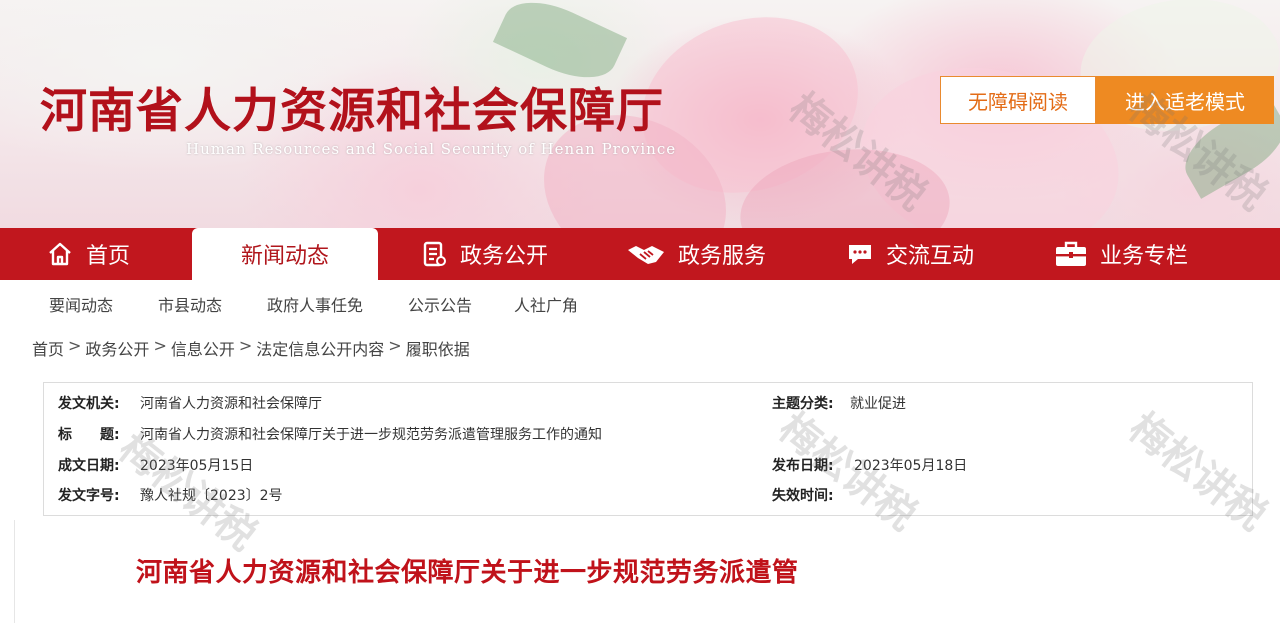 The height and width of the screenshot is (623, 1280). What do you see at coordinates (438, 348) in the screenshot?
I see `breadcrumb-duty-basis: 履职依据` at bounding box center [438, 348].